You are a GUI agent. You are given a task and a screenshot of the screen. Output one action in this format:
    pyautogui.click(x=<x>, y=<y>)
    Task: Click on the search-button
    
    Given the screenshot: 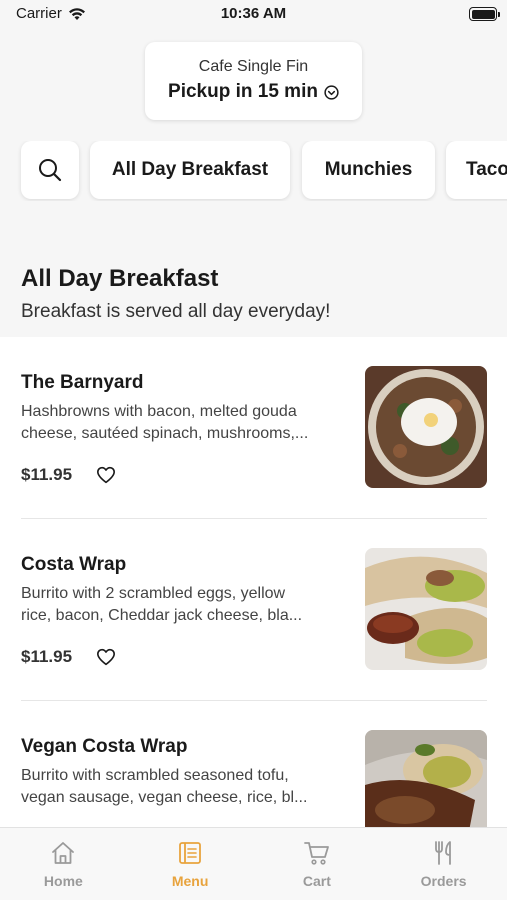 What is the action you would take?
    pyautogui.click(x=50, y=170)
    